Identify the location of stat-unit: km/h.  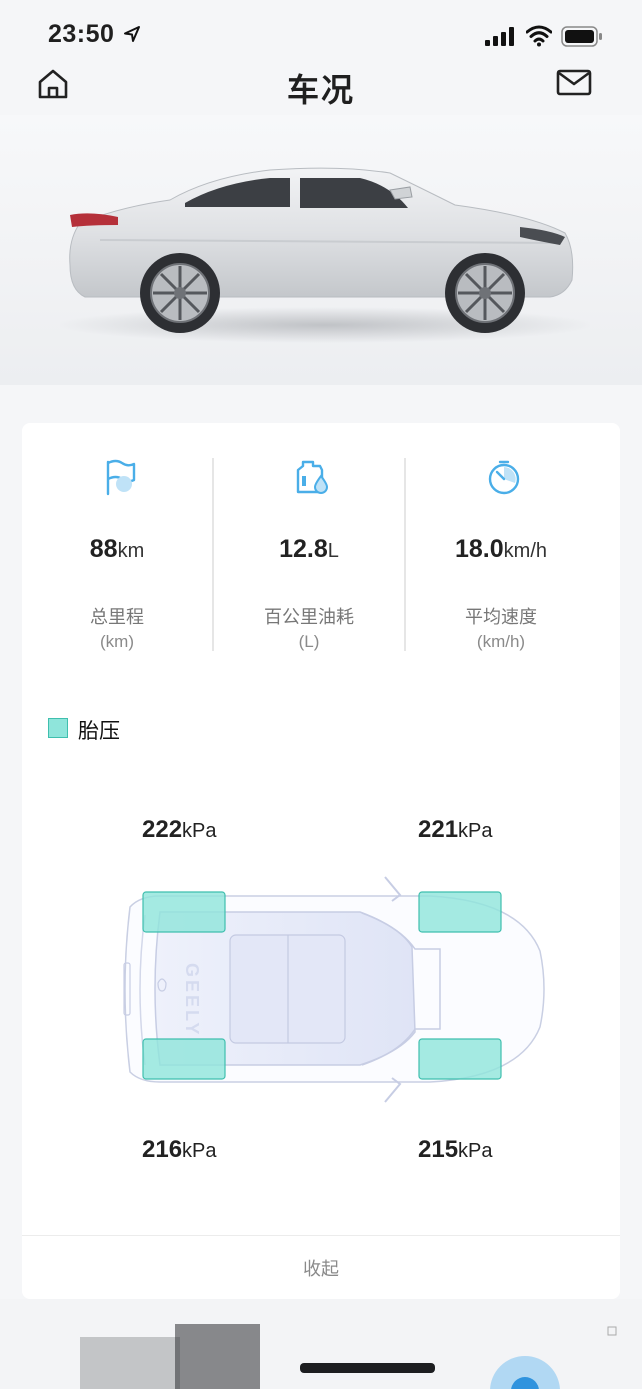
(525, 551).